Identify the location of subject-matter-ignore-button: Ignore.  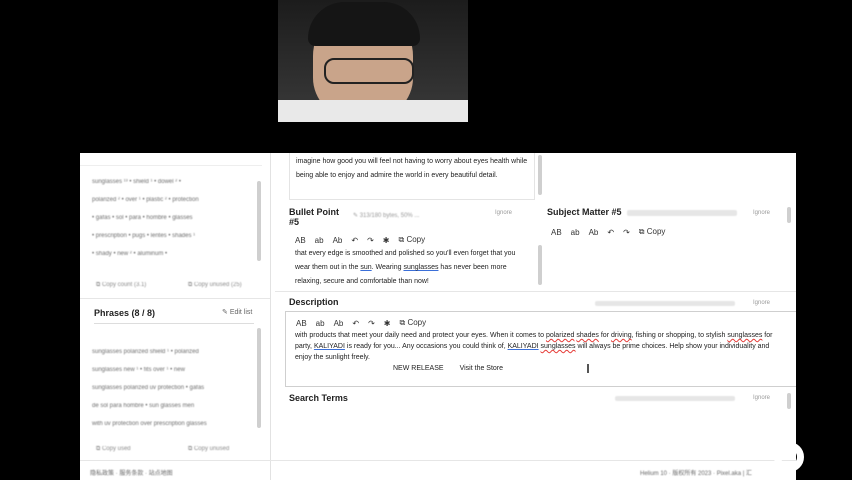
(761, 213).